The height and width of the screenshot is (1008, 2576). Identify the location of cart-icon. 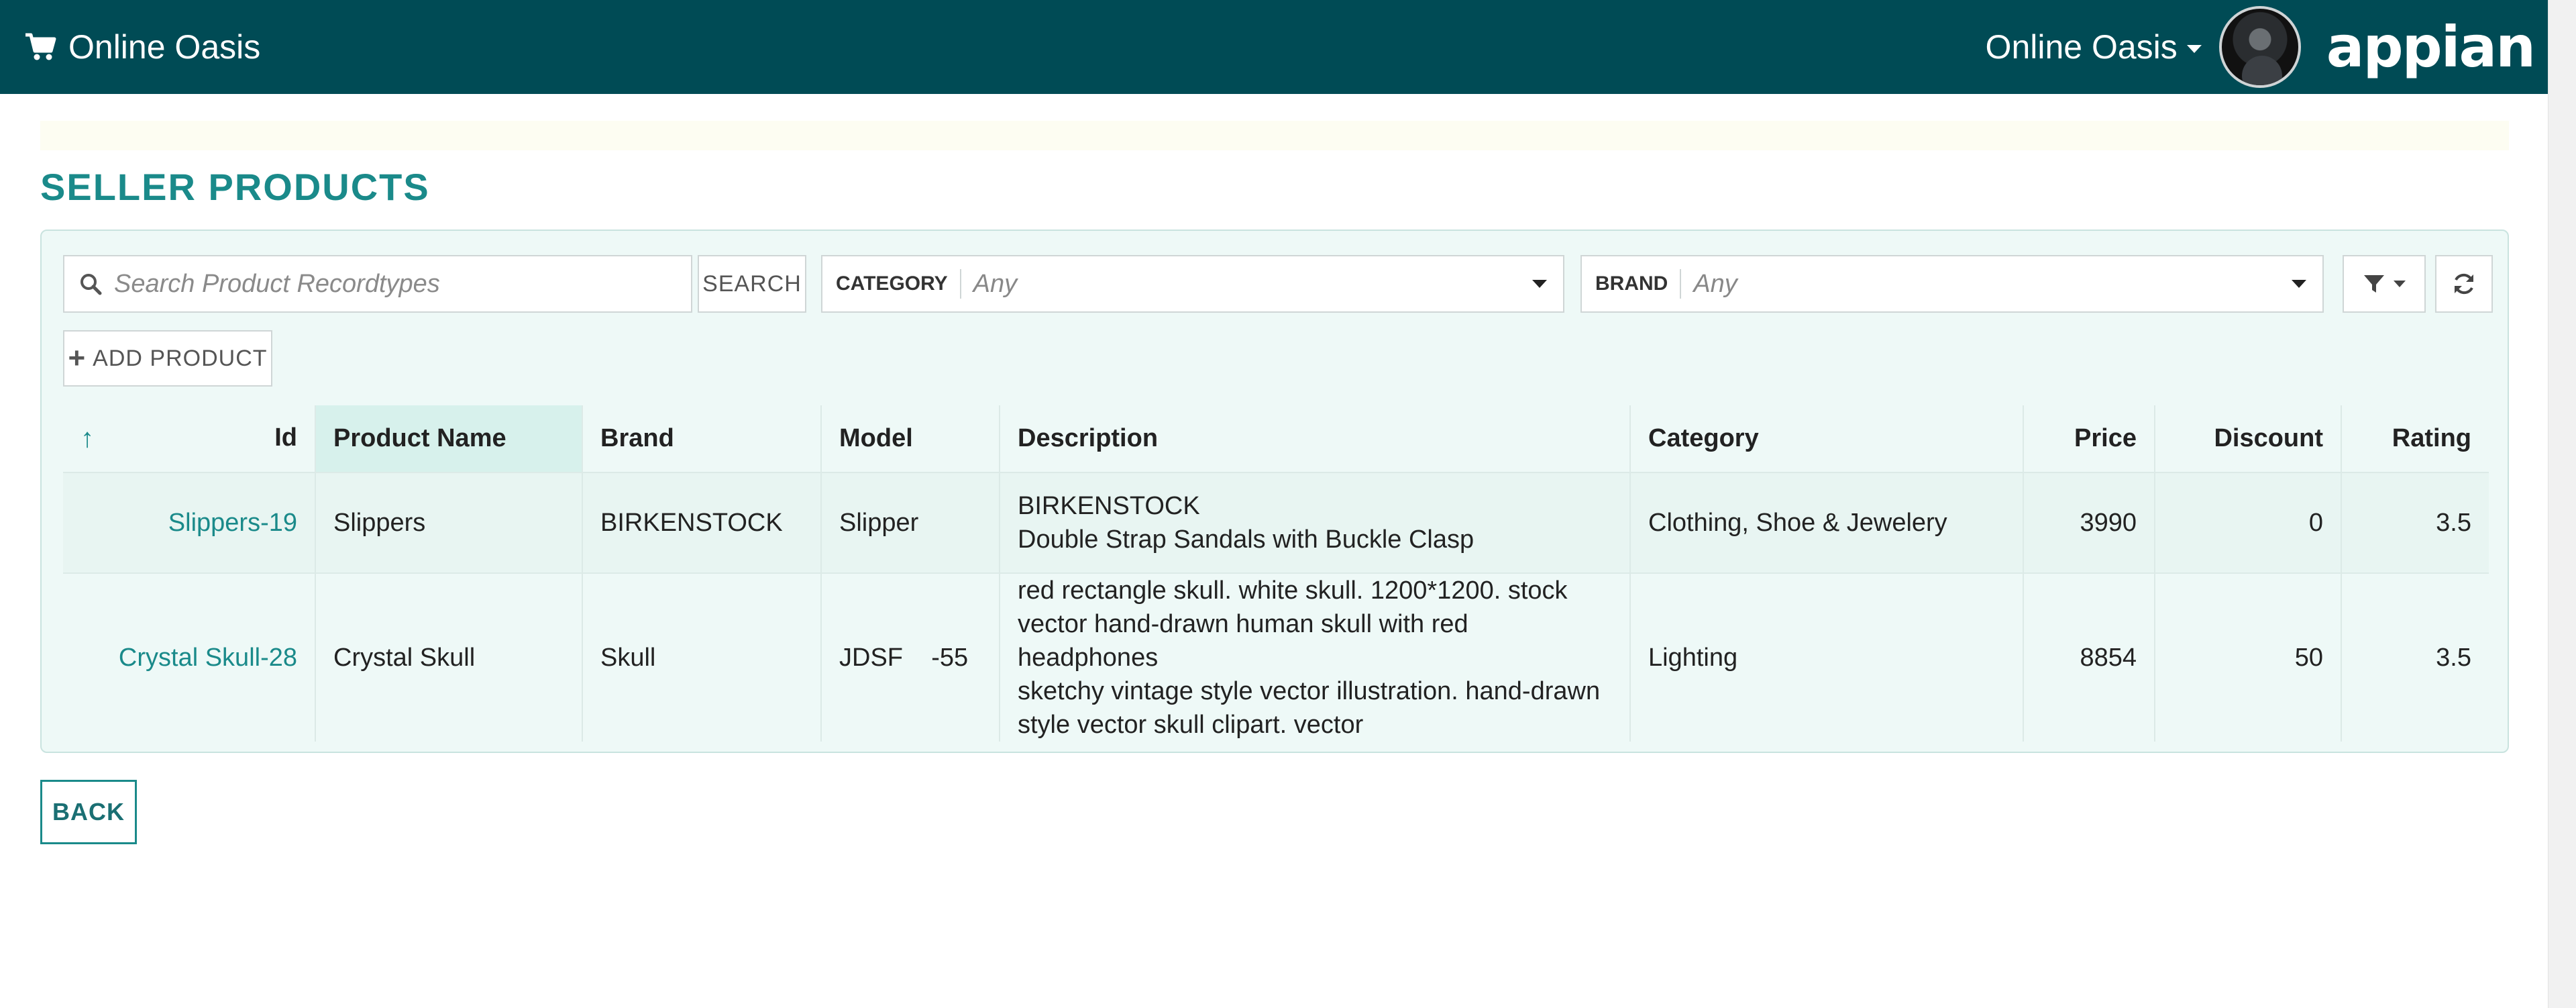
(40, 46).